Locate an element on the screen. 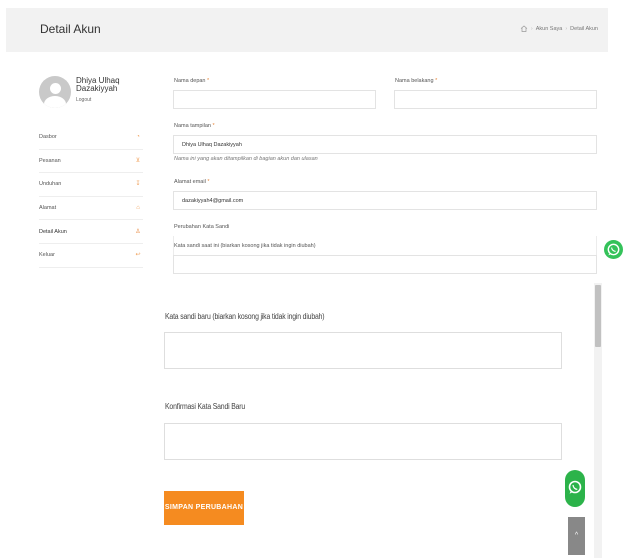 Image resolution: width=627 pixels, height=558 pixels. sidebar-item-dasbor: Dasbor ◔ is located at coordinates (91, 138).